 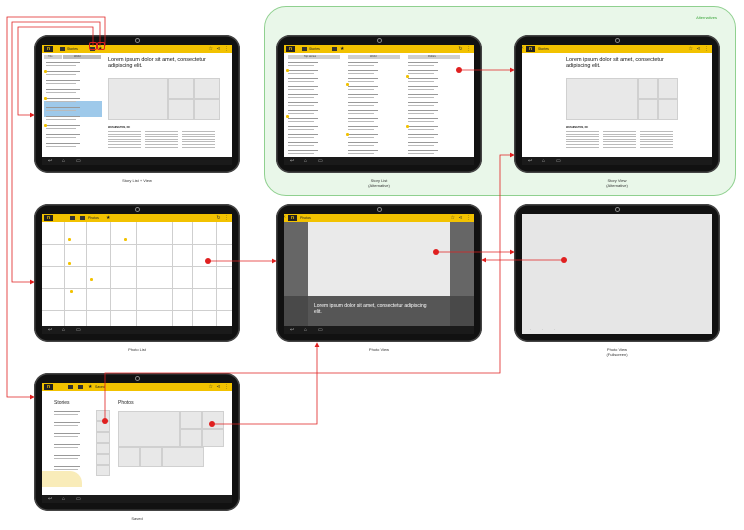 I want to click on link-photos-tab, so click(x=56, y=153).